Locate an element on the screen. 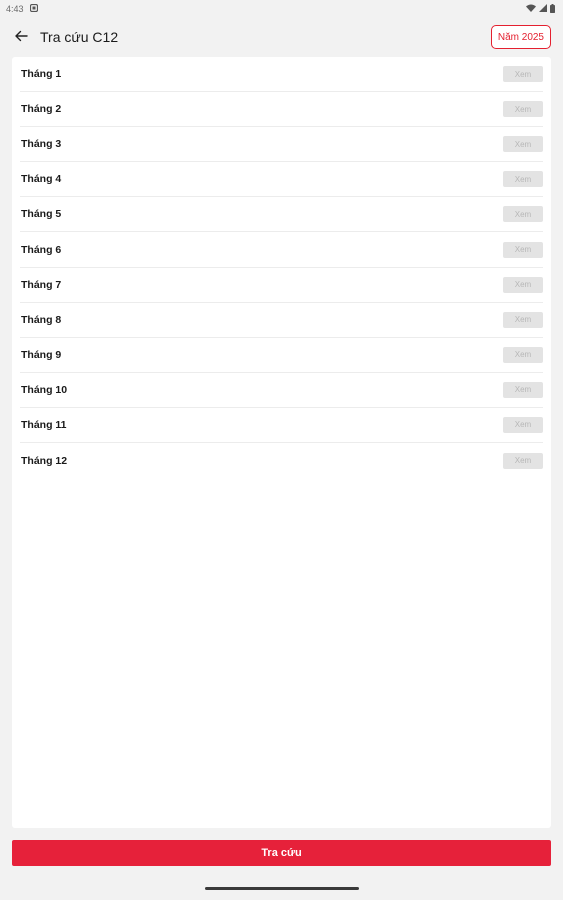  month-label: Tháng 4 is located at coordinates (41, 179).